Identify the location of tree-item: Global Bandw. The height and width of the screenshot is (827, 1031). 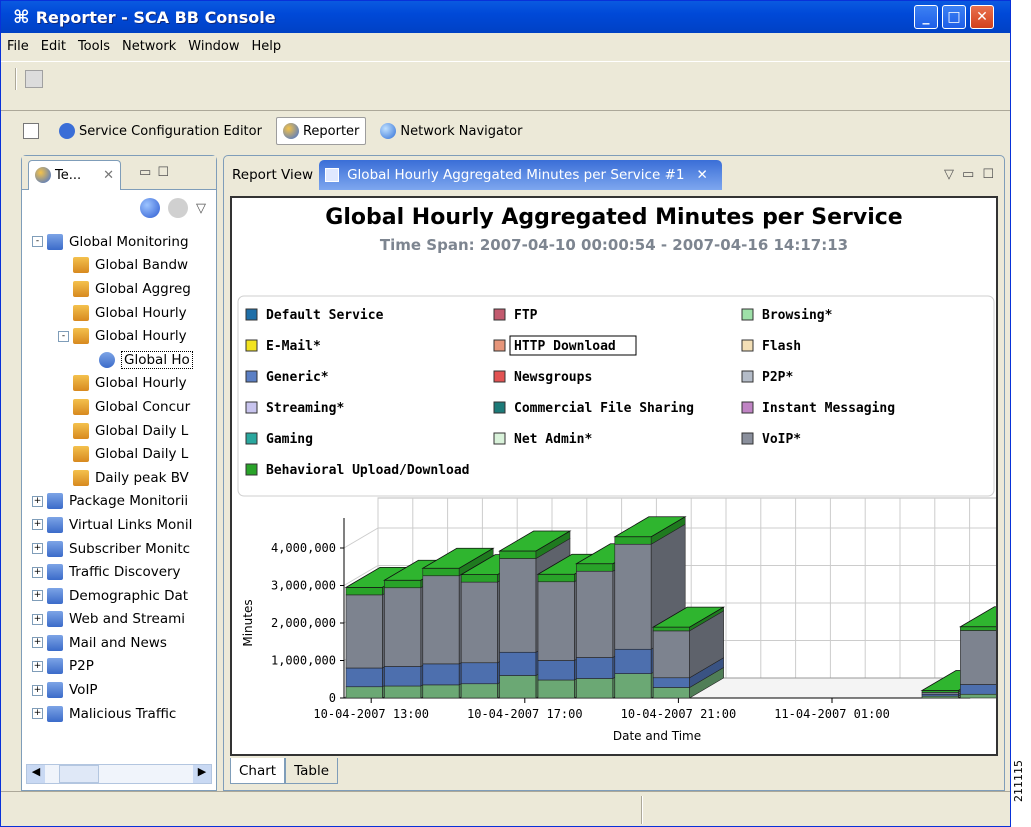
(119, 266).